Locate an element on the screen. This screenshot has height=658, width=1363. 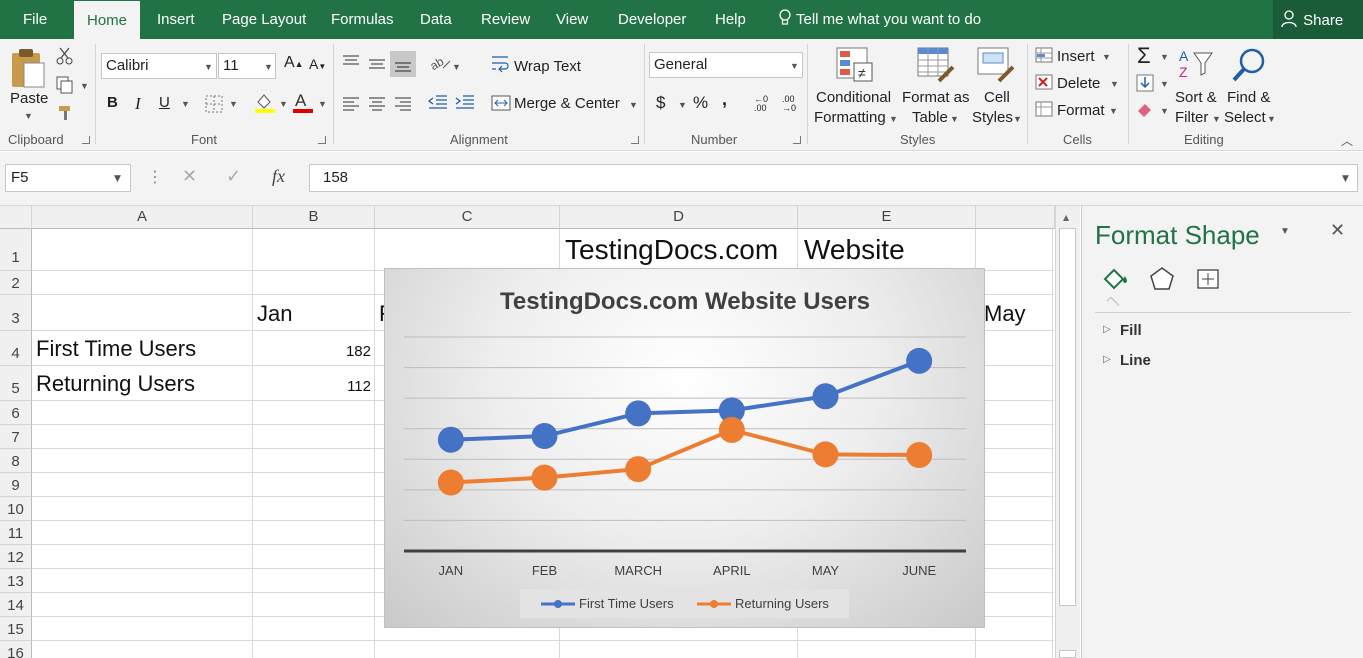
align-right-icon is located at coordinates (403, 105).